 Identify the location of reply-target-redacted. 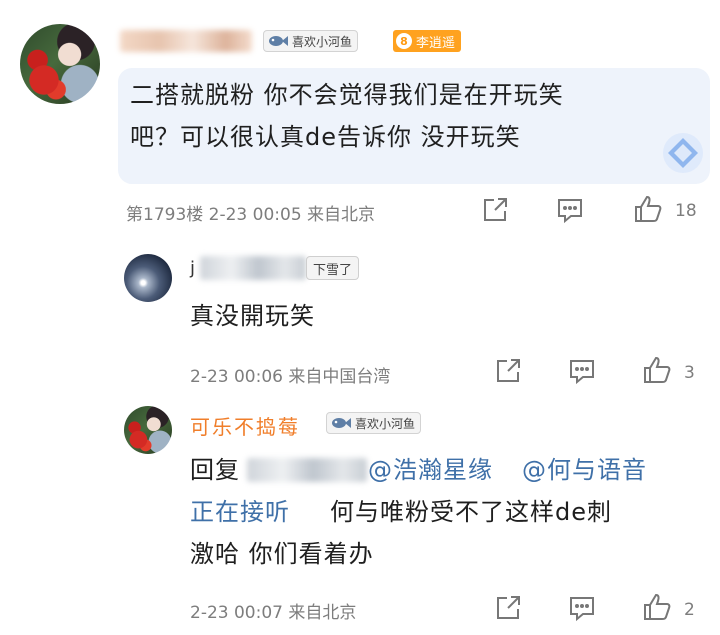
(307, 470).